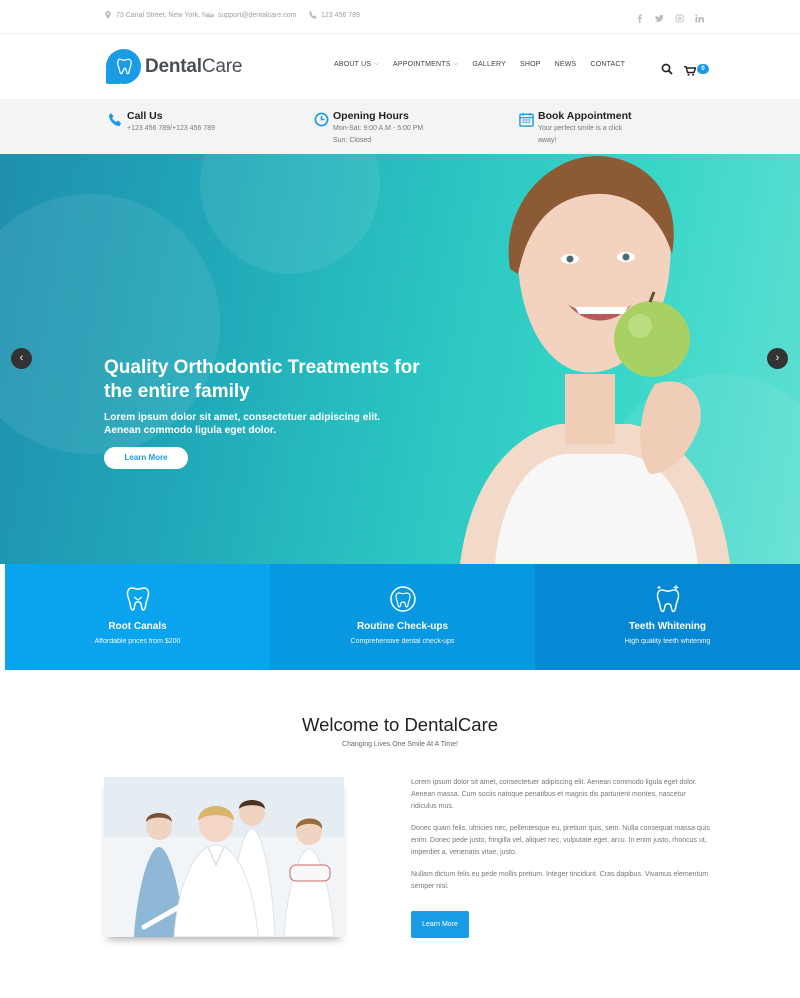 The image size is (800, 998). What do you see at coordinates (402, 626) in the screenshot?
I see `service-title: Routine Check-ups` at bounding box center [402, 626].